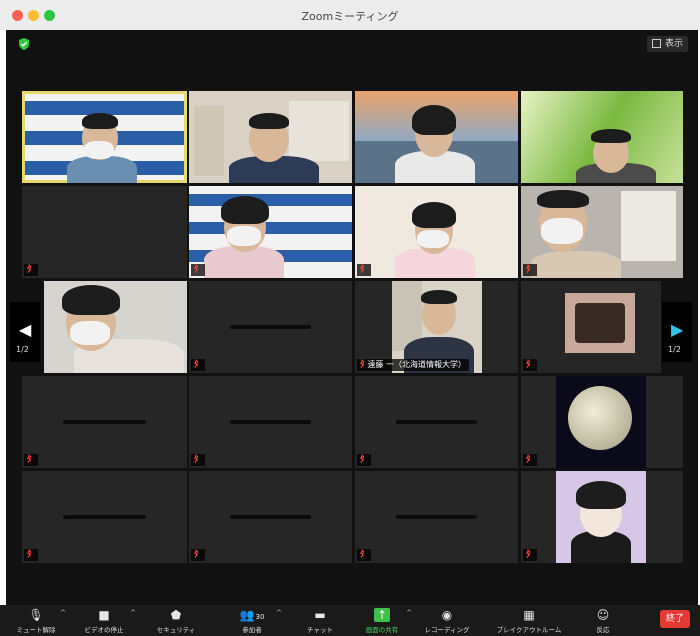  What do you see at coordinates (656, 43) in the screenshot?
I see `grid-icon` at bounding box center [656, 43].